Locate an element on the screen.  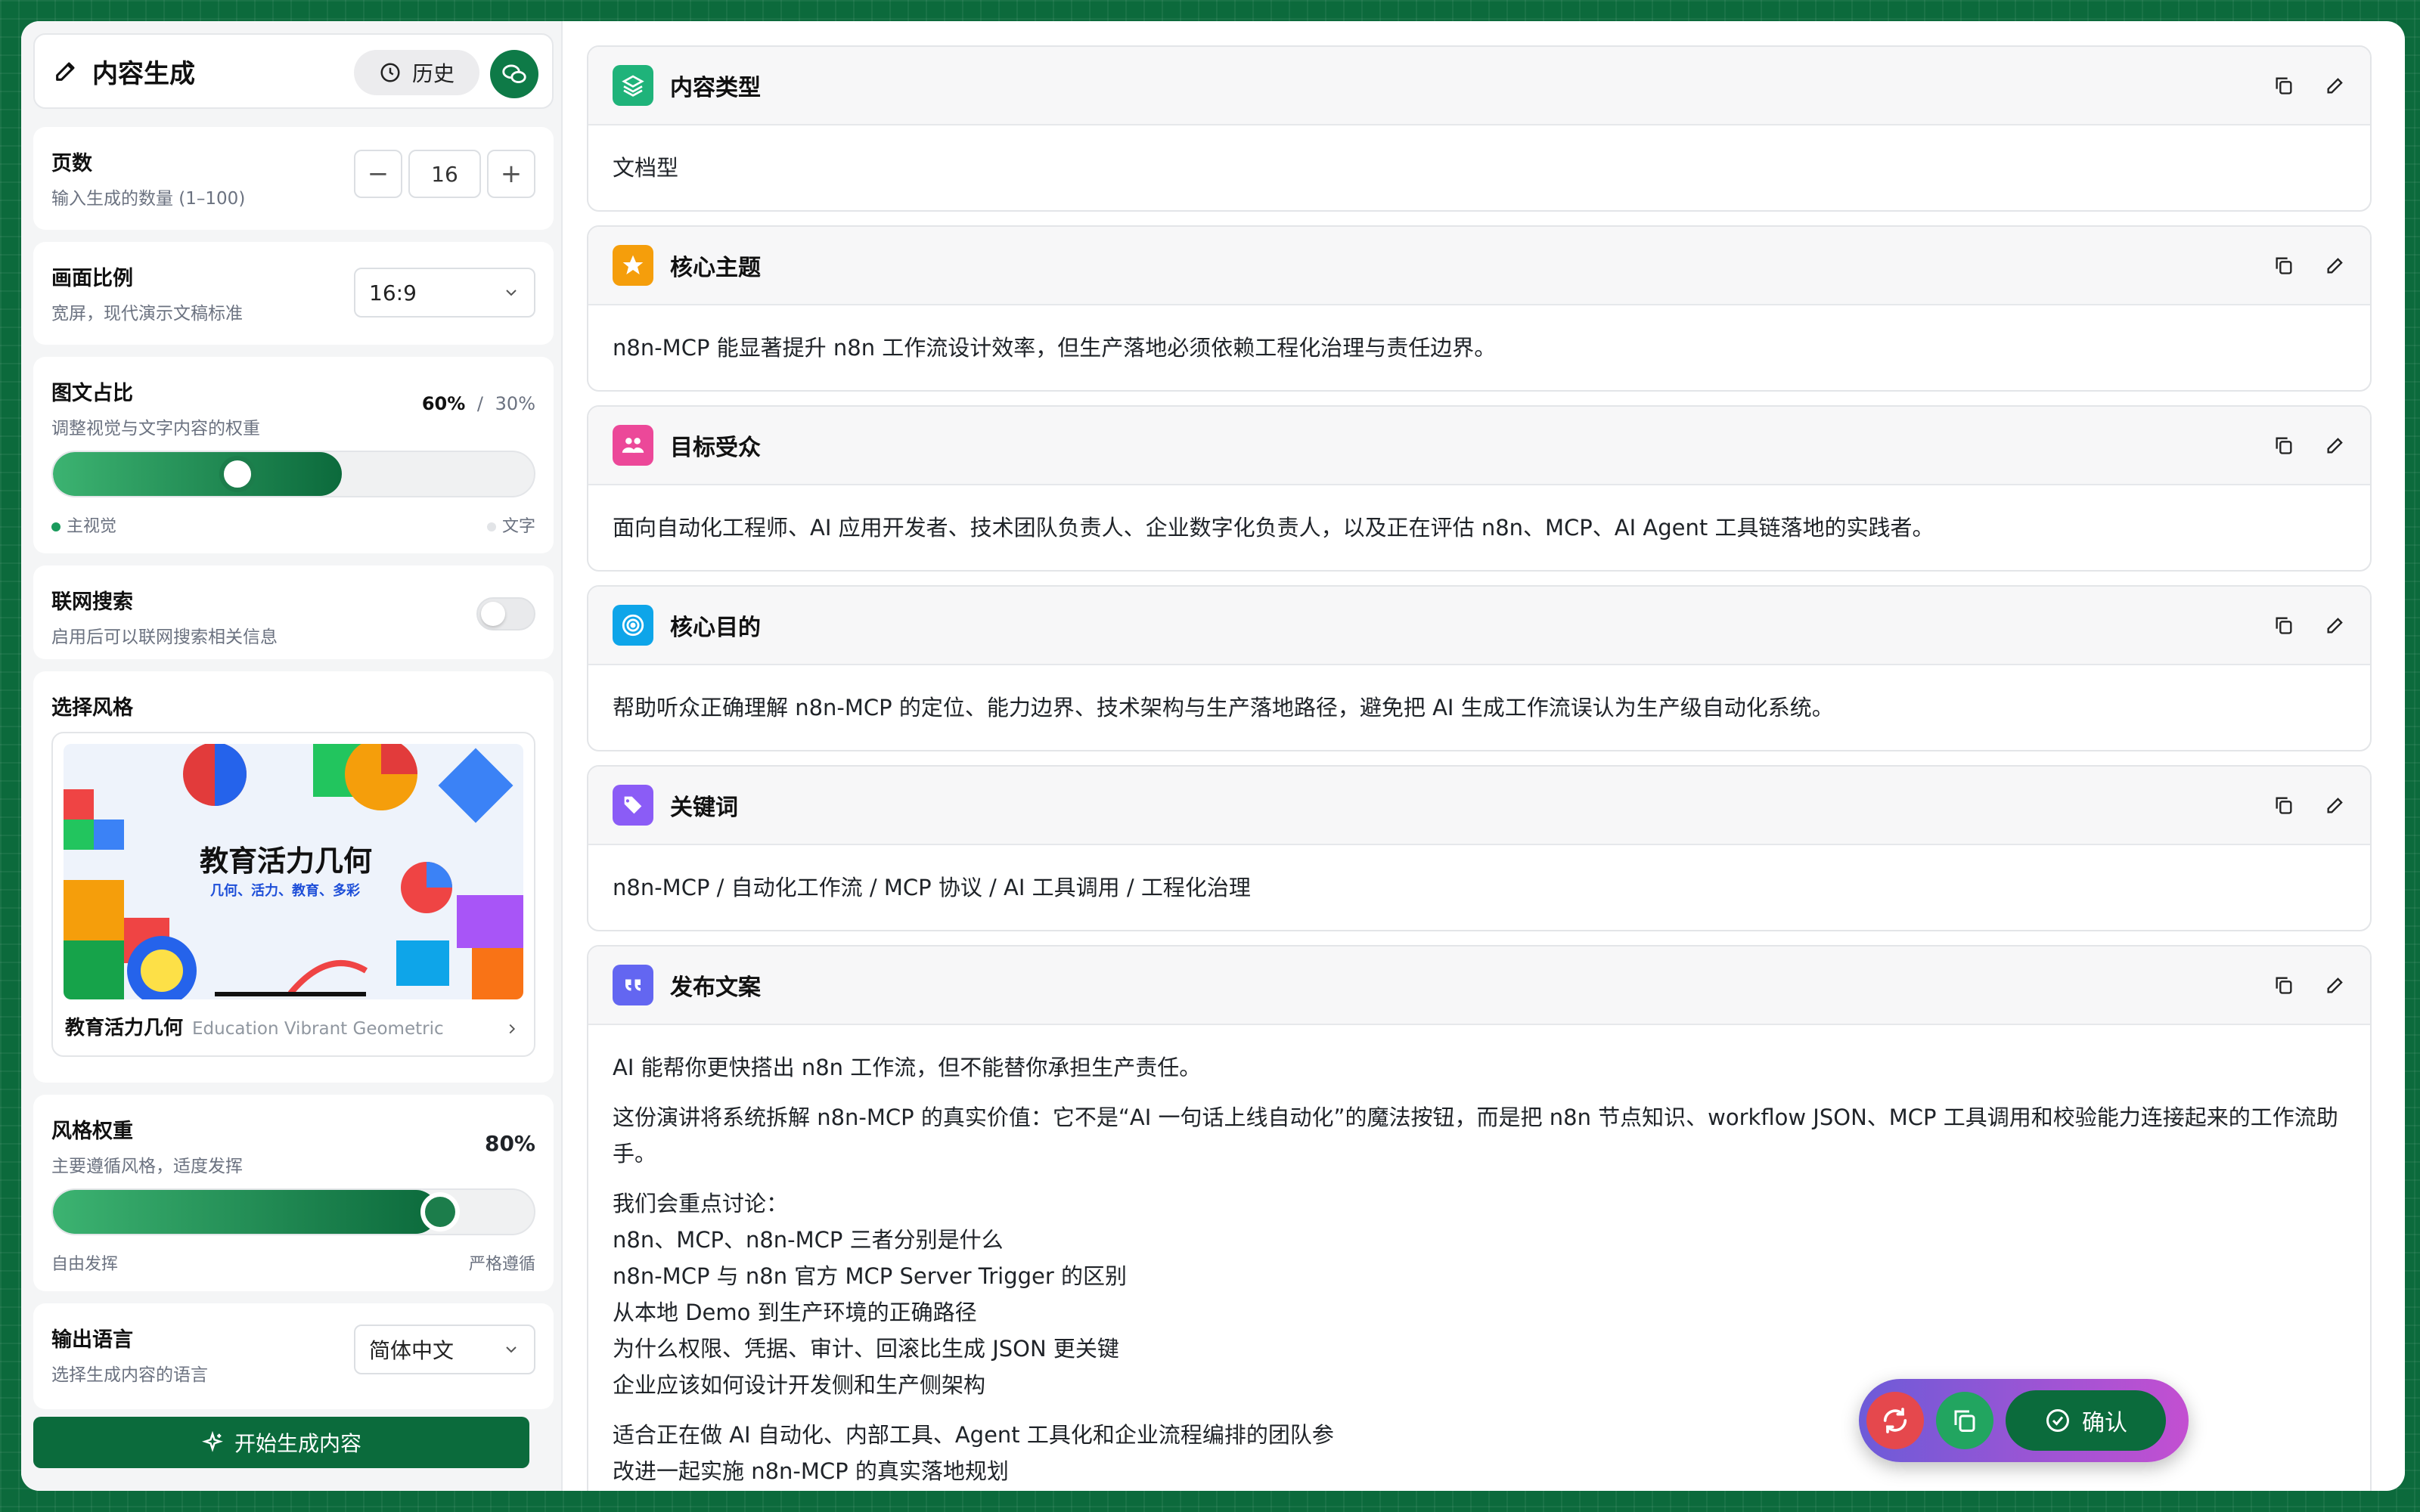
ratio-sep: / is located at coordinates (480, 404).